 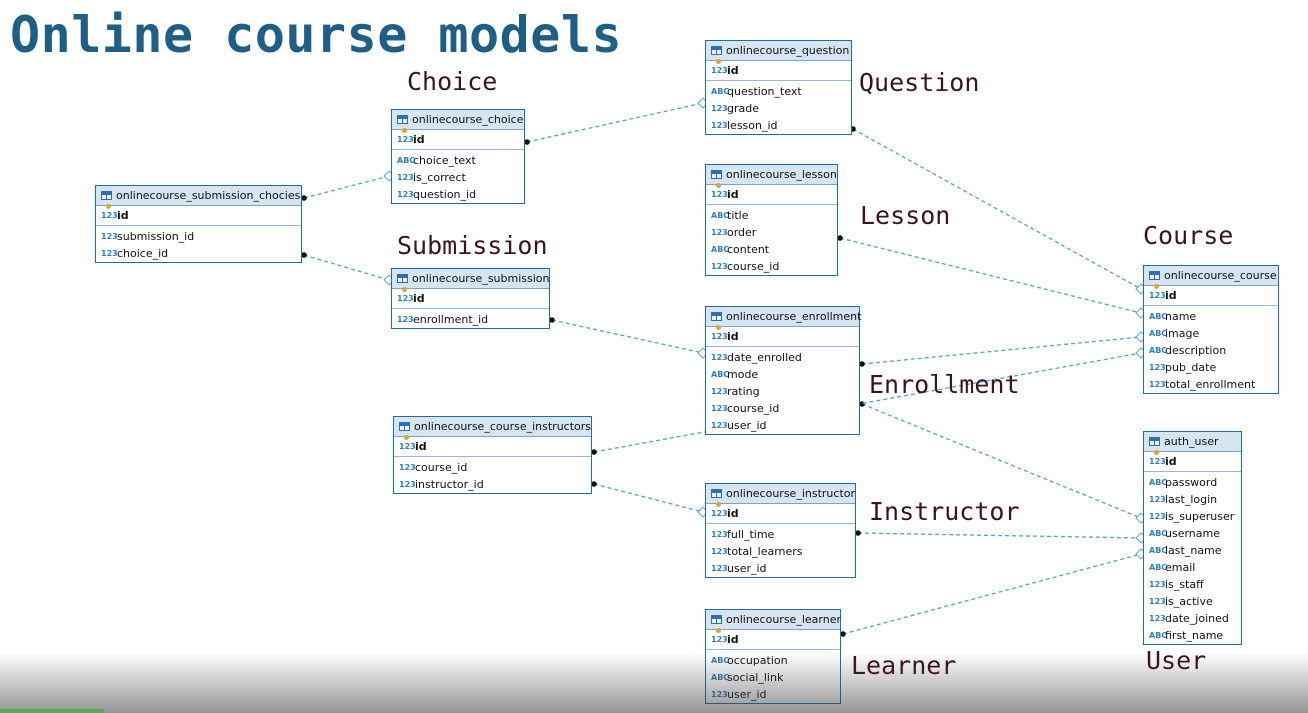 What do you see at coordinates (458, 160) in the screenshot?
I see `field-row: ABCchoice_text` at bounding box center [458, 160].